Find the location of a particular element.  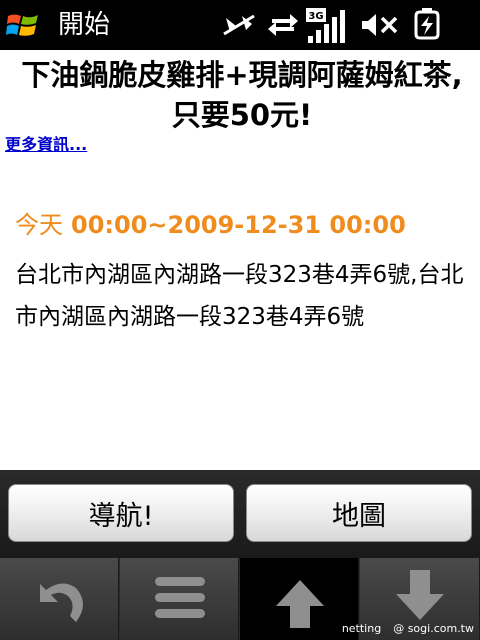

status-icons: 3G is located at coordinates (350, 25).